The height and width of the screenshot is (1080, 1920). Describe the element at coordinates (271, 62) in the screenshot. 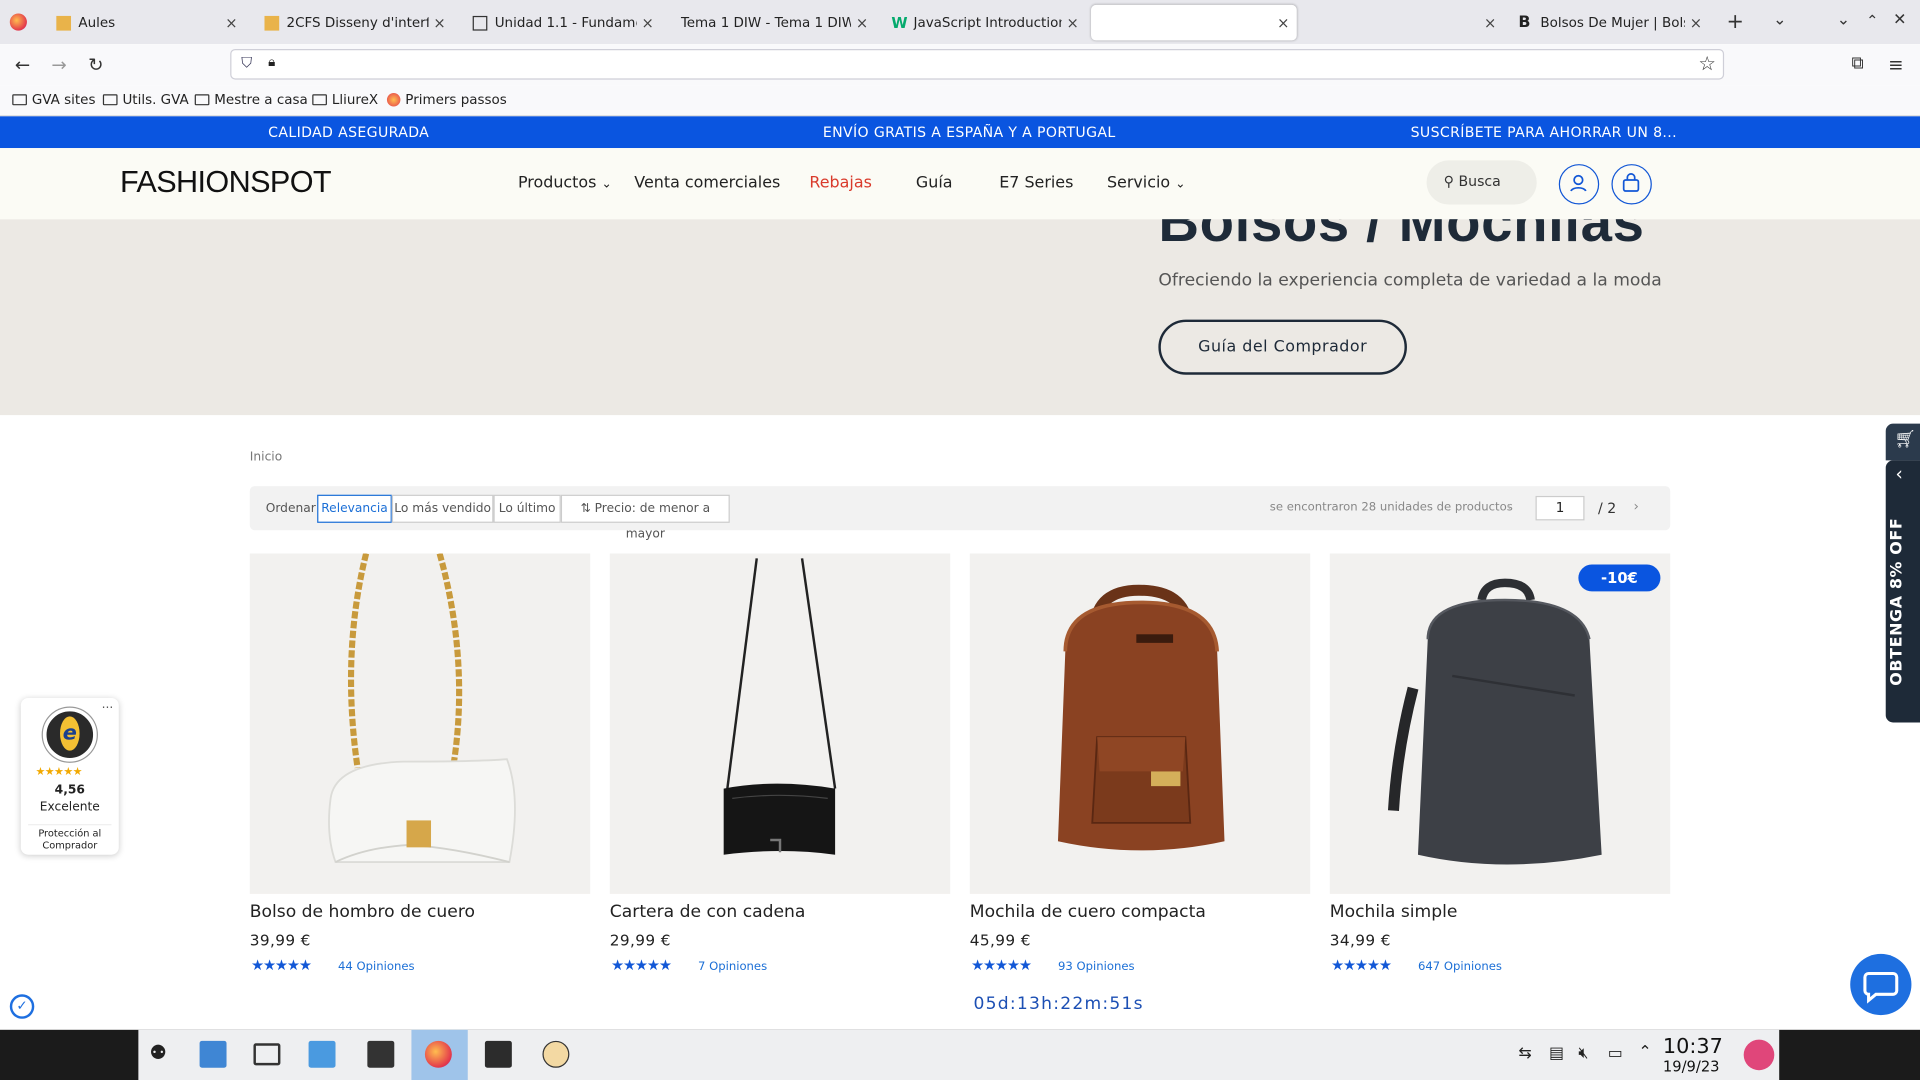

I see `lock-icon: 🔒︎` at that location.